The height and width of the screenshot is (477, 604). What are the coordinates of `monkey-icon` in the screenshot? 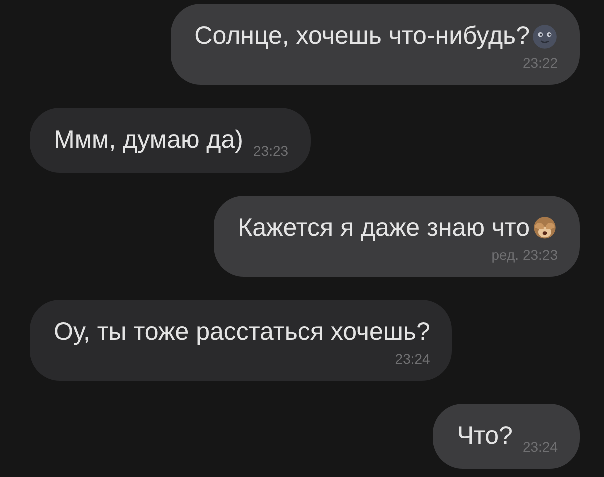 It's located at (545, 229).